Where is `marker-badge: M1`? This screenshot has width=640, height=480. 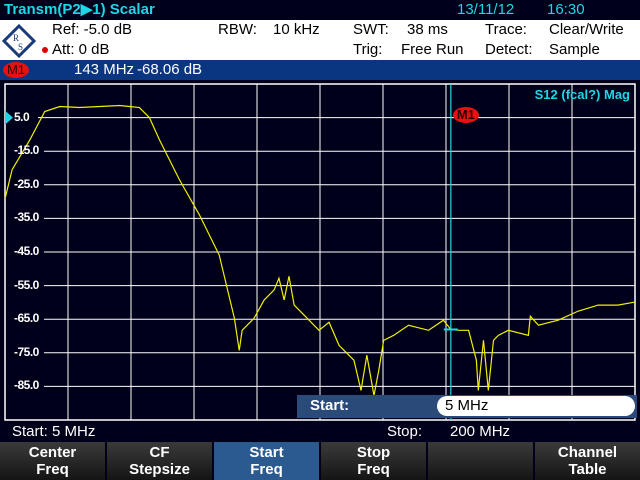 marker-badge: M1 is located at coordinates (16, 70).